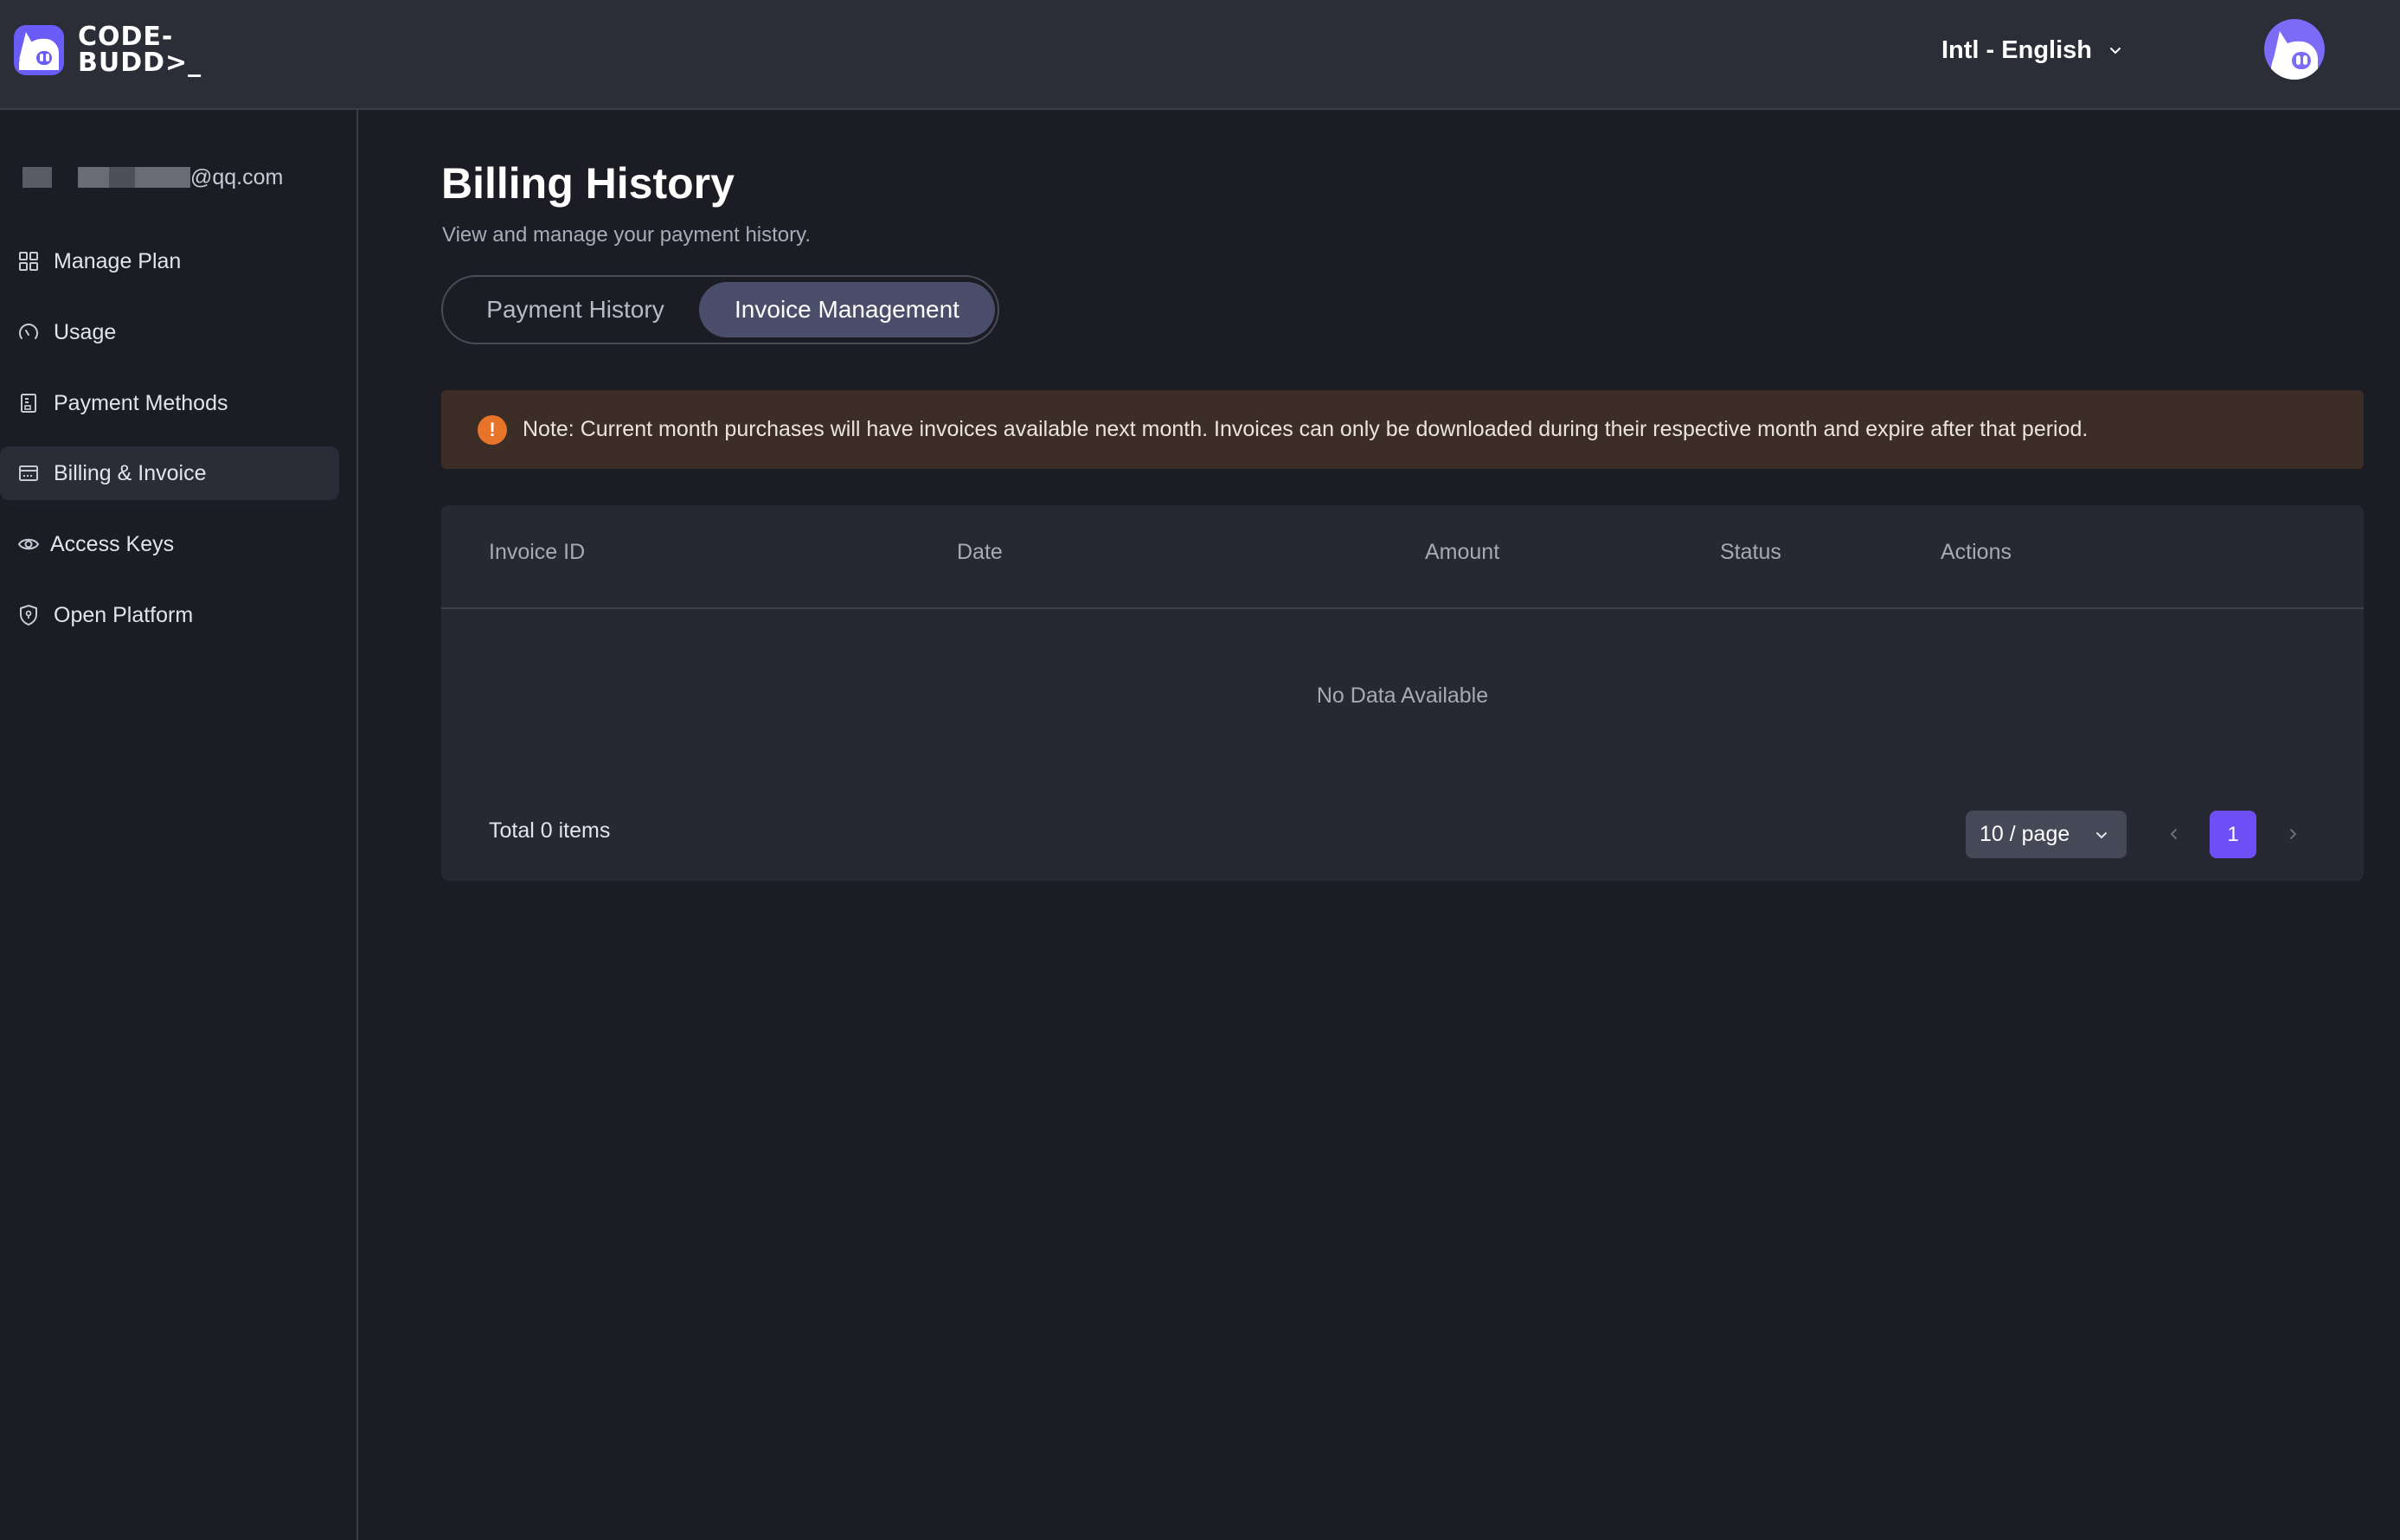 This screenshot has height=1540, width=2400. I want to click on sidebar-item-access-keys: Access Keys, so click(169, 544).